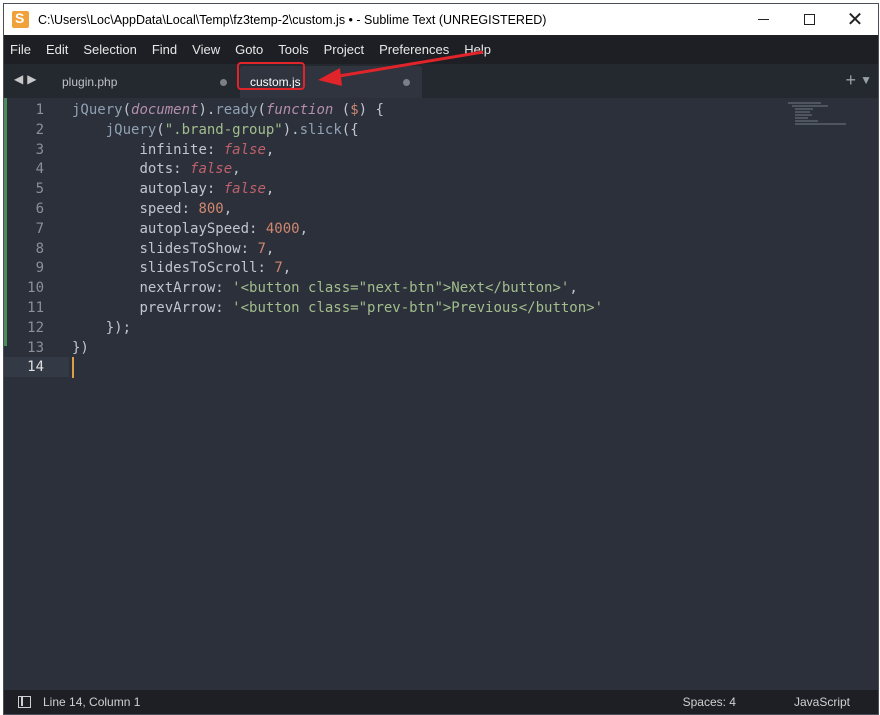 The width and height of the screenshot is (880, 715). Describe the element at coordinates (27, 79) in the screenshot. I see `tab-nav-arrows-icon: ◀▶` at that location.